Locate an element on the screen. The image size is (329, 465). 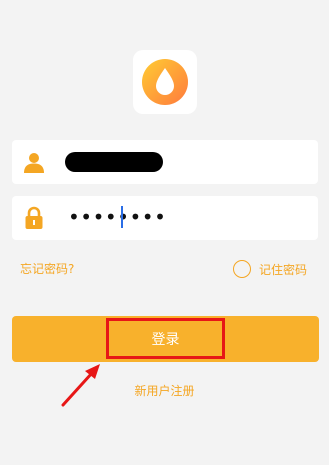
remember-password-label: 记住密码 is located at coordinates (283, 269).